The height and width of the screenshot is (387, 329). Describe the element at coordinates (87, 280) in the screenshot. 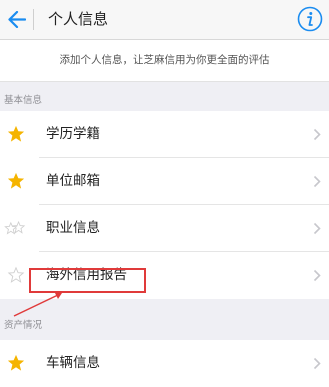

I see `annotation-highlight-box` at that location.